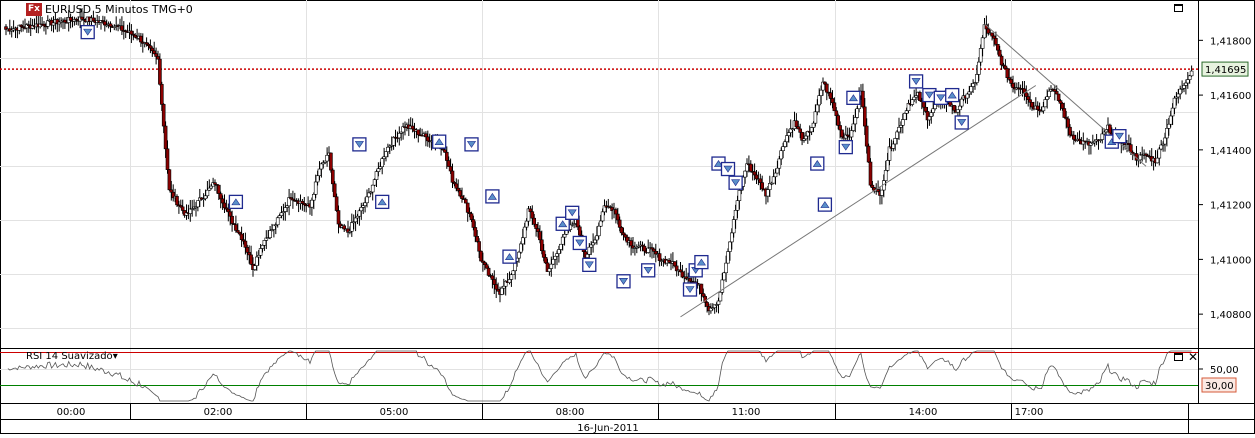  I want to click on time-tick-label: 17:00, so click(1029, 412).